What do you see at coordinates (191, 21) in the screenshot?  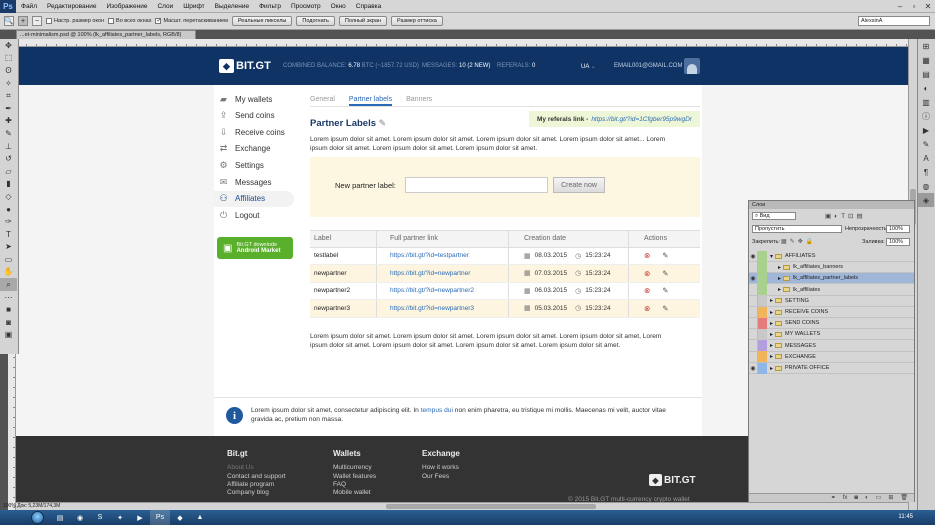 I see `scrubby-zoom-checkbox: ✓ Масшт. перетаскиванием` at bounding box center [191, 21].